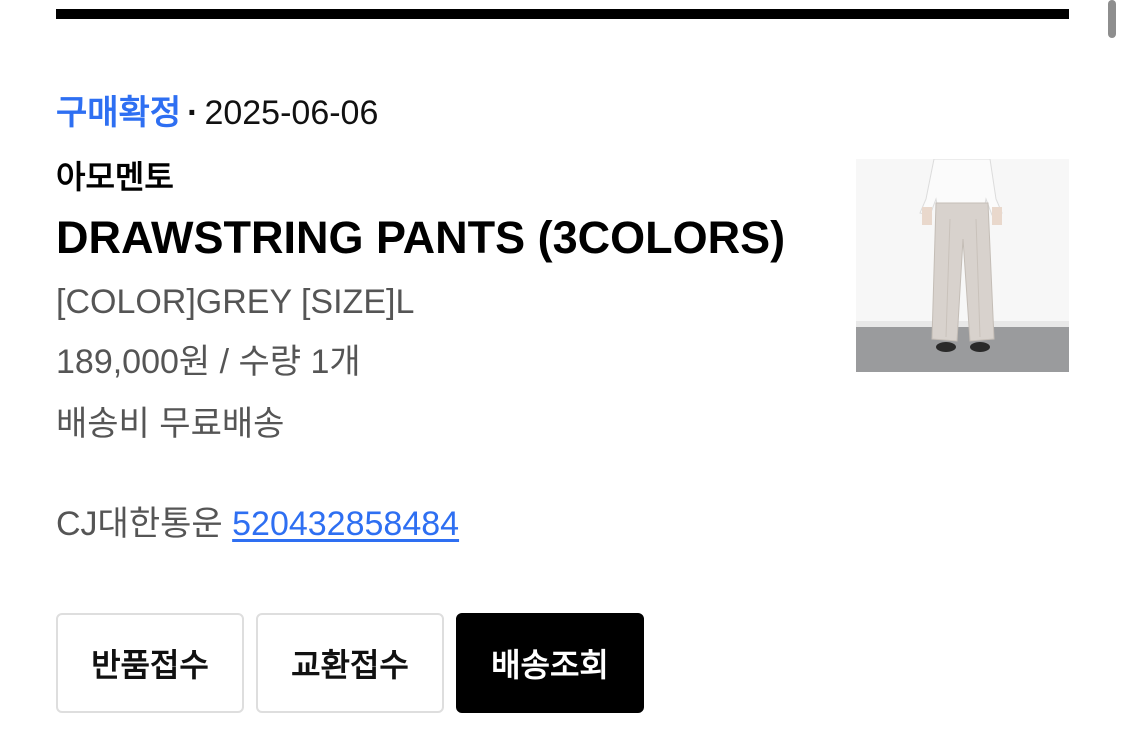 This screenshot has height=747, width=1125. I want to click on order-date: 2025-06-06, so click(291, 113).